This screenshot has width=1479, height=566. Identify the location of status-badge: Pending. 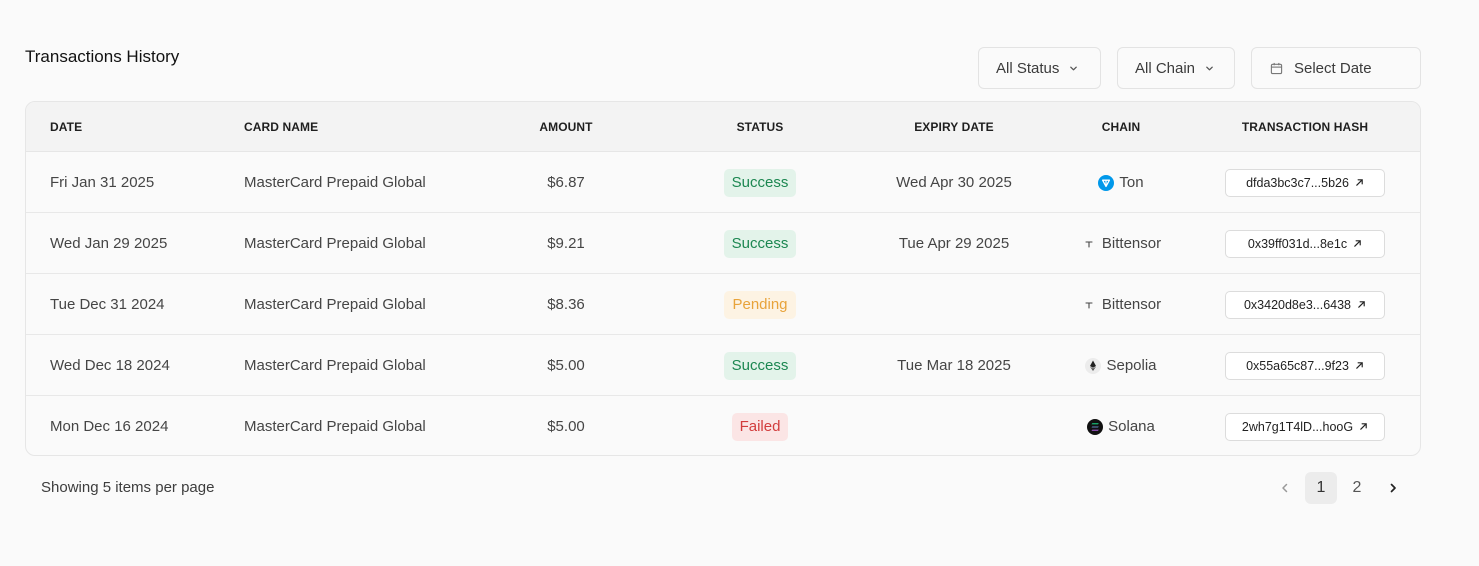
(760, 304).